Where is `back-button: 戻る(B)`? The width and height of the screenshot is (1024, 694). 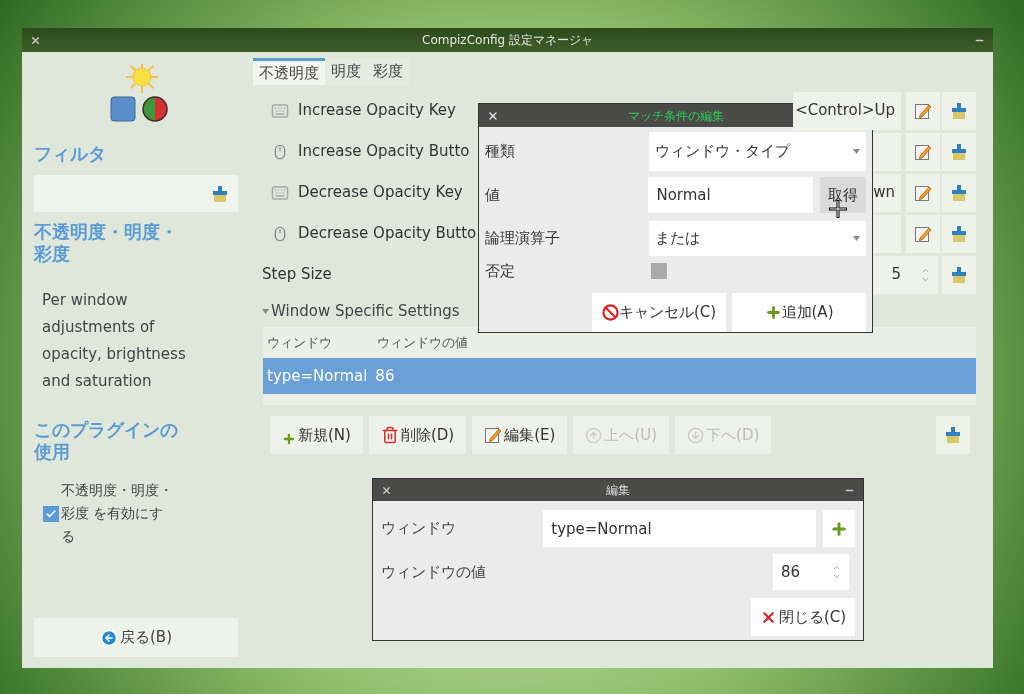 back-button: 戻る(B) is located at coordinates (136, 637).